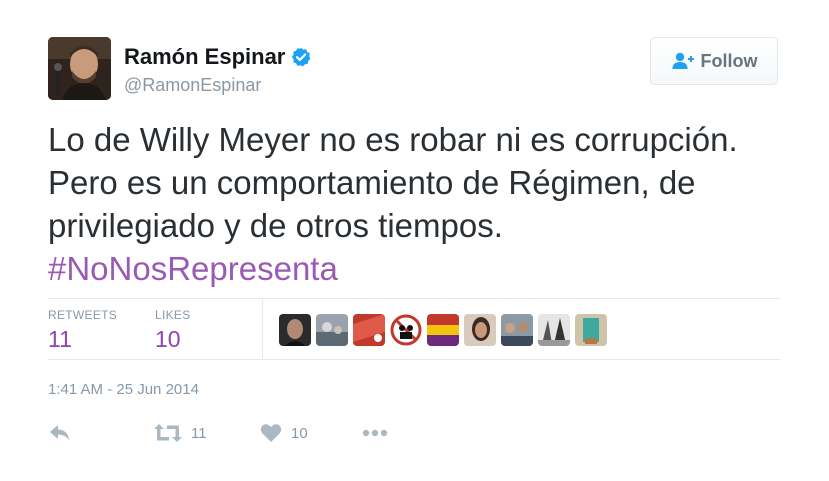 The image size is (829, 481). Describe the element at coordinates (192, 85) in the screenshot. I see `author-handle: @RamonEspinar` at that location.